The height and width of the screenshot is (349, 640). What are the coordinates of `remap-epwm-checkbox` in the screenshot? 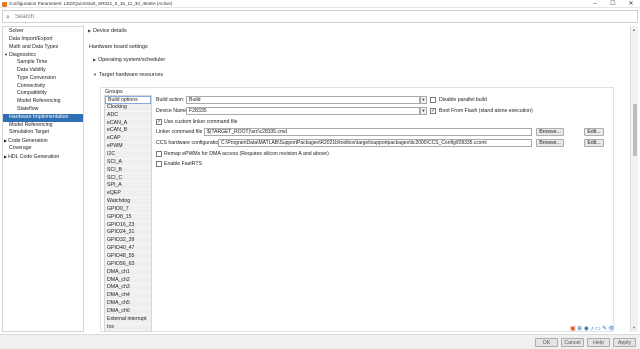 It's located at (159, 154).